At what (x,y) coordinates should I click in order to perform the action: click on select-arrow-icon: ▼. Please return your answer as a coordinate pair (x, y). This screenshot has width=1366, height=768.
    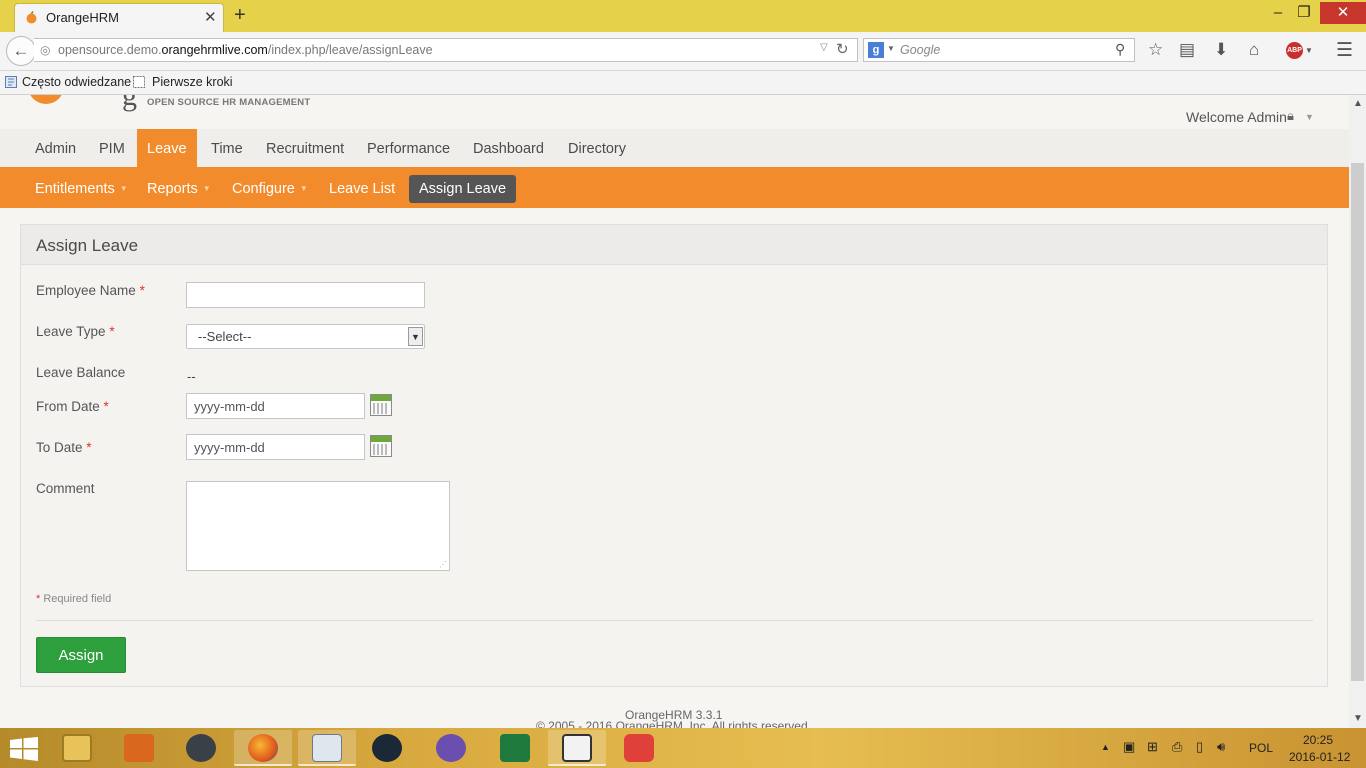
    Looking at the image, I should click on (415, 336).